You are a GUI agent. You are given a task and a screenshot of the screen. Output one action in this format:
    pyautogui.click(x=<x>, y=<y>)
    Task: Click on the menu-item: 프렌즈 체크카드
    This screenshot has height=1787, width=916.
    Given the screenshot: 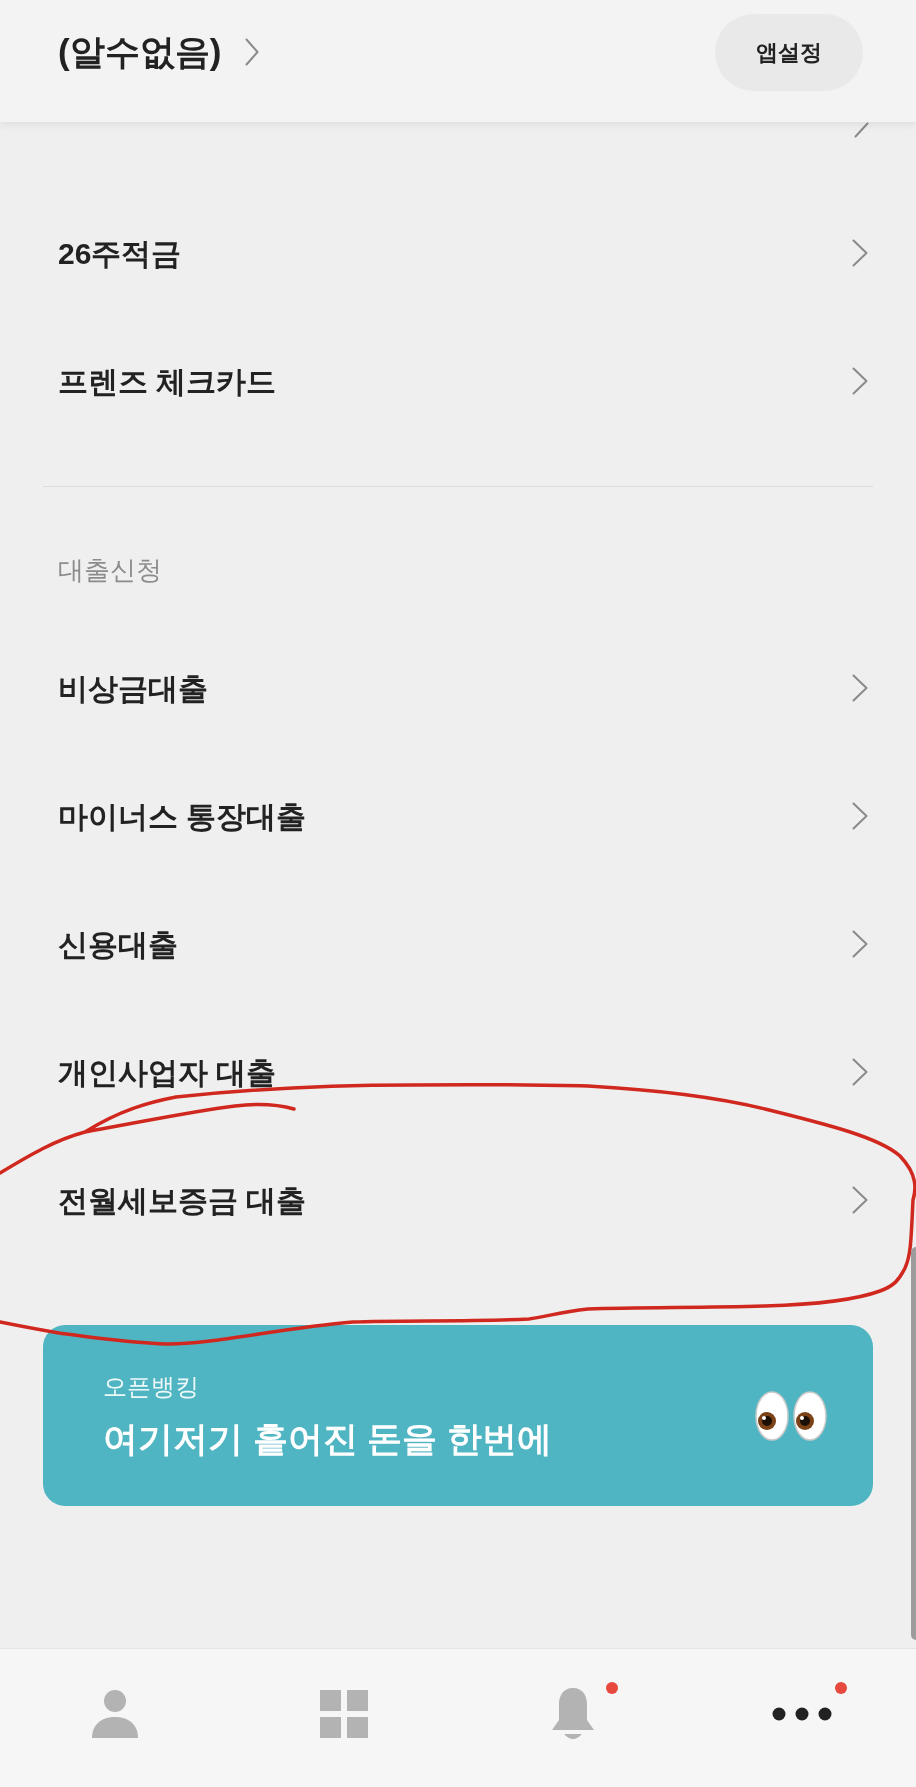 What is the action you would take?
    pyautogui.click(x=458, y=381)
    